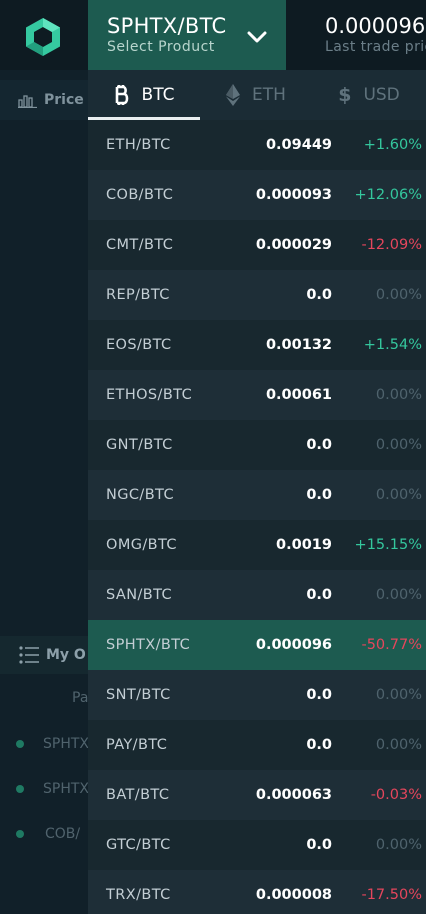 Image resolution: width=426 pixels, height=914 pixels. I want to click on tab-usd: $ USD, so click(369, 95).